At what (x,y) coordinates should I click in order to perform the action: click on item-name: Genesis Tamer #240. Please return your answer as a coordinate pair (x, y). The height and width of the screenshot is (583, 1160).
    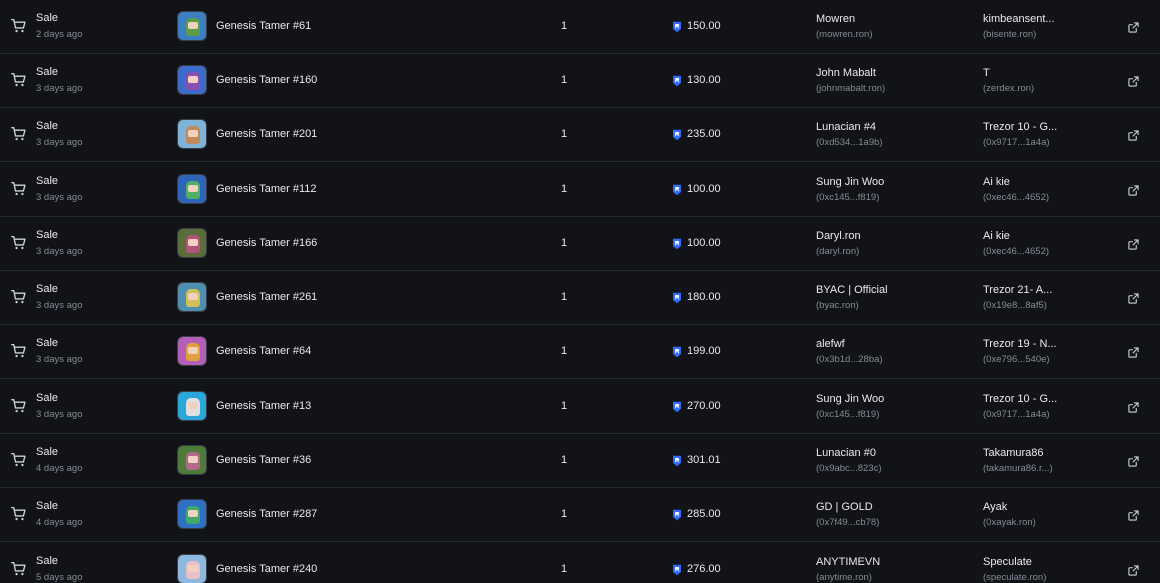
    Looking at the image, I should click on (266, 569).